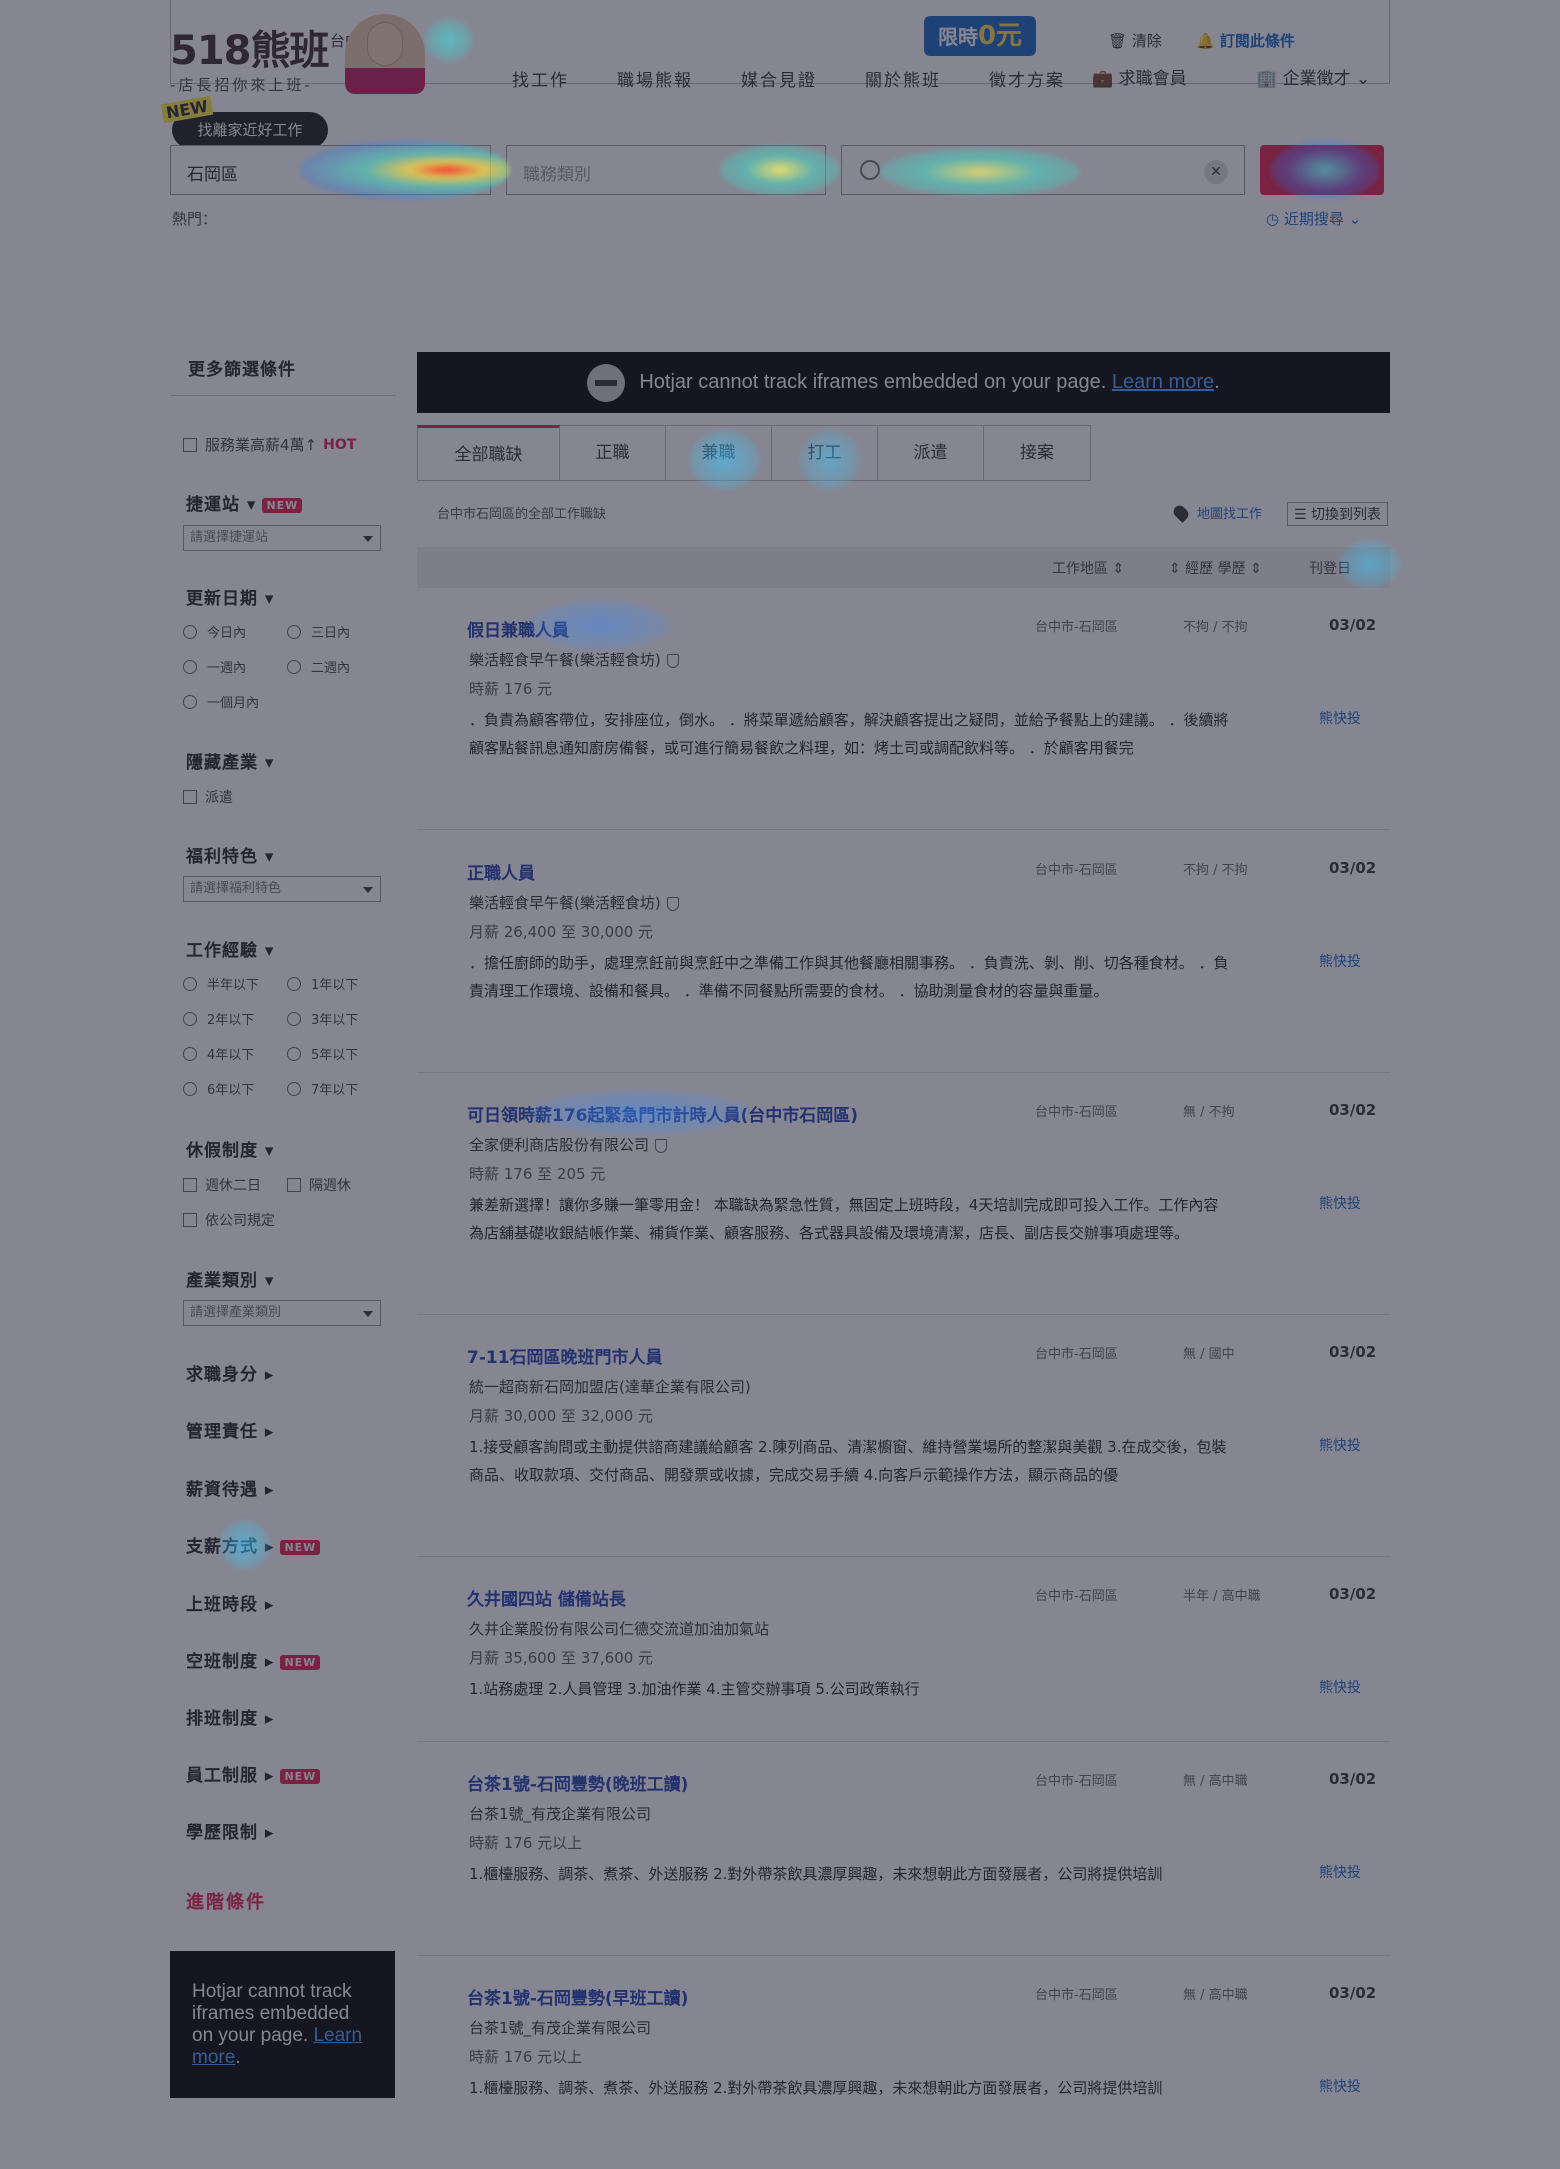  Describe the element at coordinates (269, 444) in the screenshot. I see `high-salary-filter: 服務業高薪4萬↑ HOT` at that location.